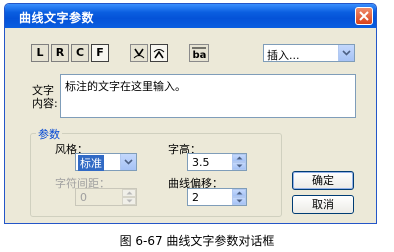 This screenshot has width=394, height=252. I want to click on text-below-curve-icon, so click(159, 54).